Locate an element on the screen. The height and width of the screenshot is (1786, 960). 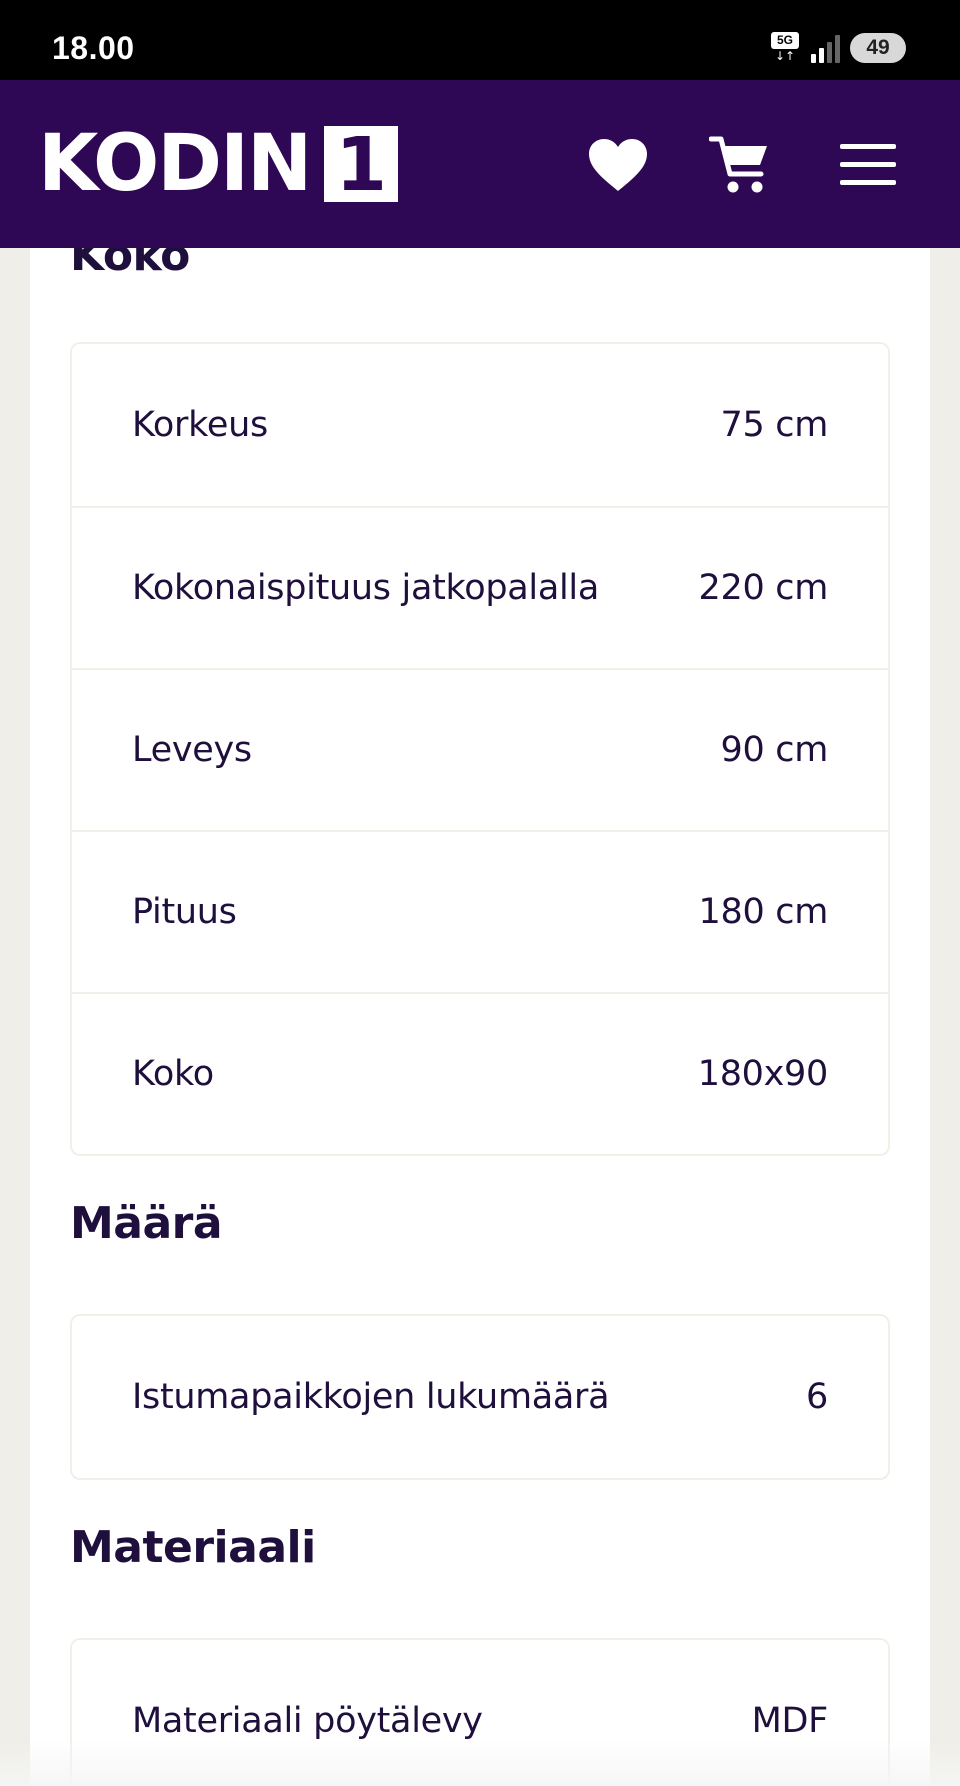
kodin1-logo: KODIN 1 is located at coordinates (218, 164).